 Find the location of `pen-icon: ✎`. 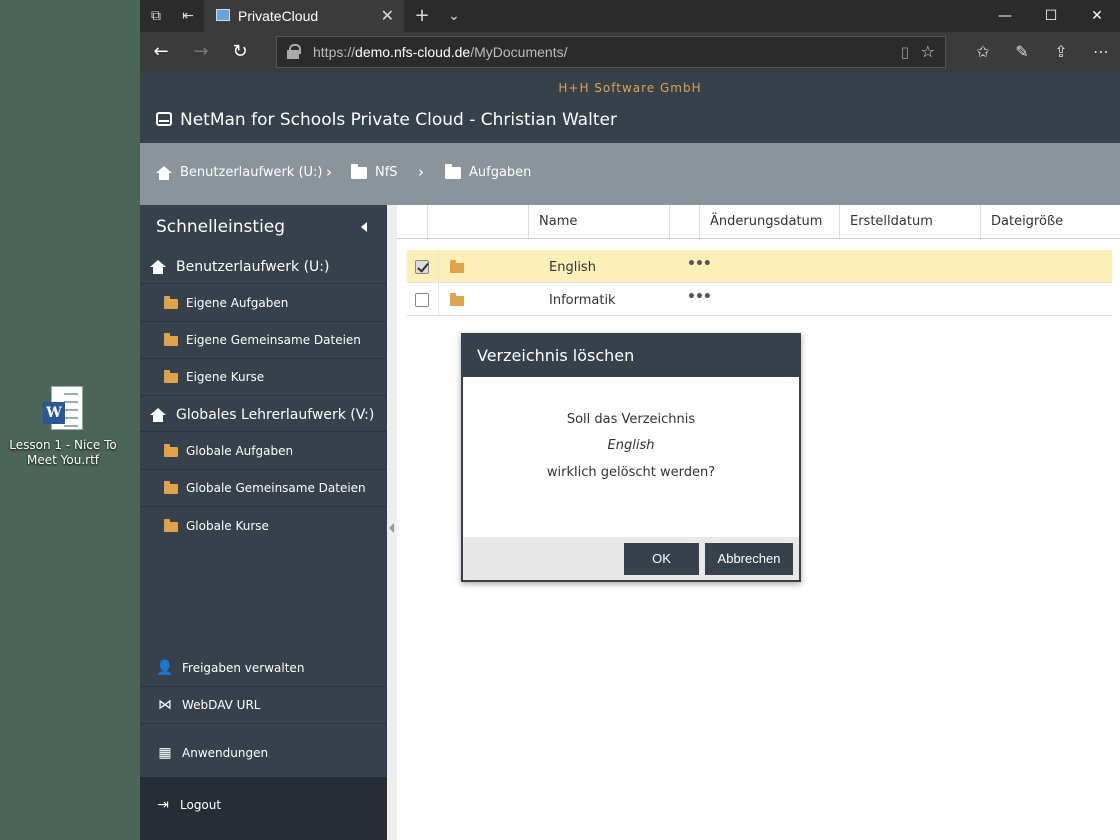

pen-icon: ✎ is located at coordinates (1022, 52).